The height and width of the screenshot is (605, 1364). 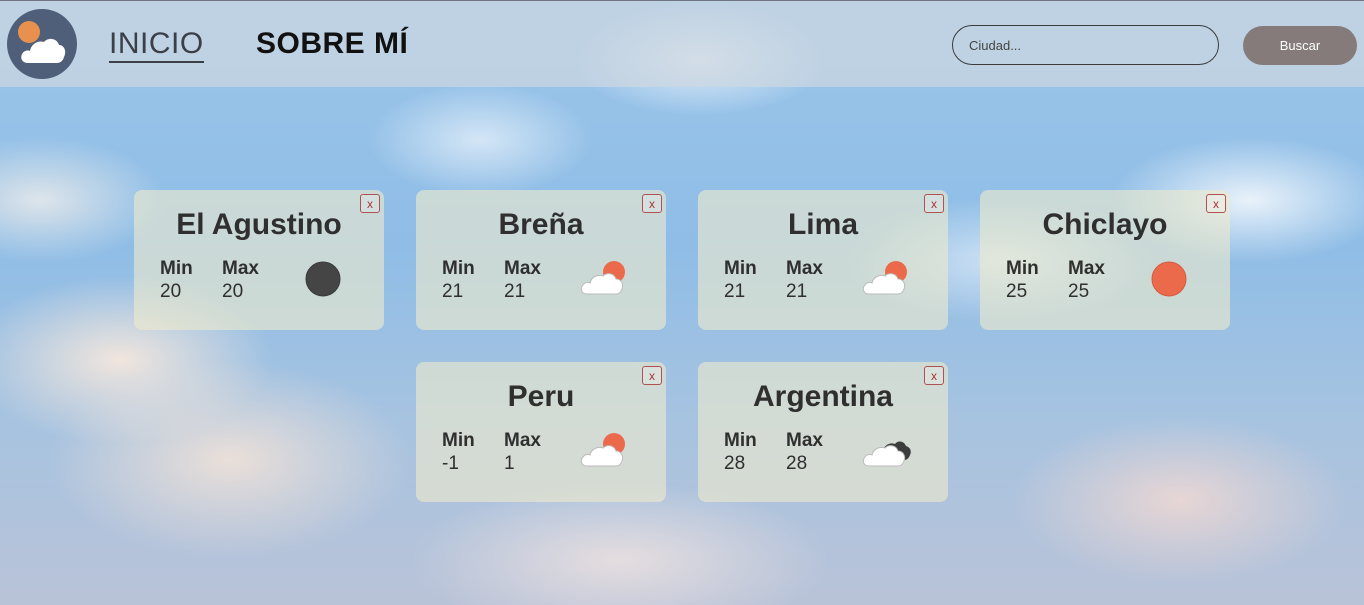 I want to click on weather-card: x Lima Min 21 Max 21, so click(x=823, y=260).